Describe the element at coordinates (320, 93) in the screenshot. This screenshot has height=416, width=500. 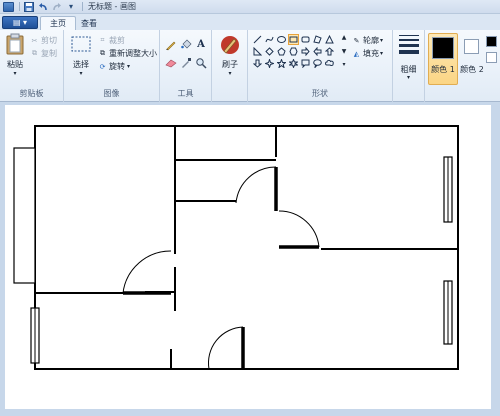
I see `shapes-group-label: 形状` at that location.